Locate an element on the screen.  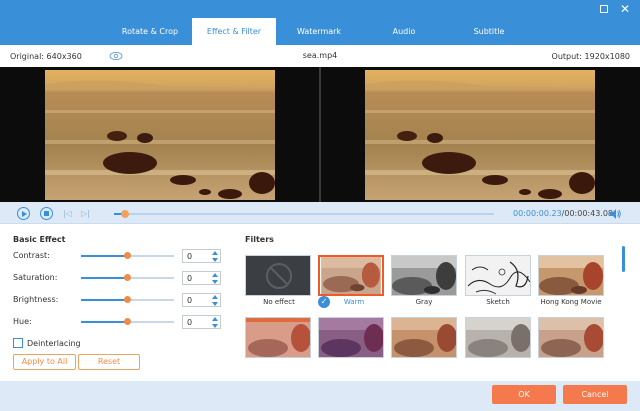
selected-check-icon: ✓ is located at coordinates (324, 302).